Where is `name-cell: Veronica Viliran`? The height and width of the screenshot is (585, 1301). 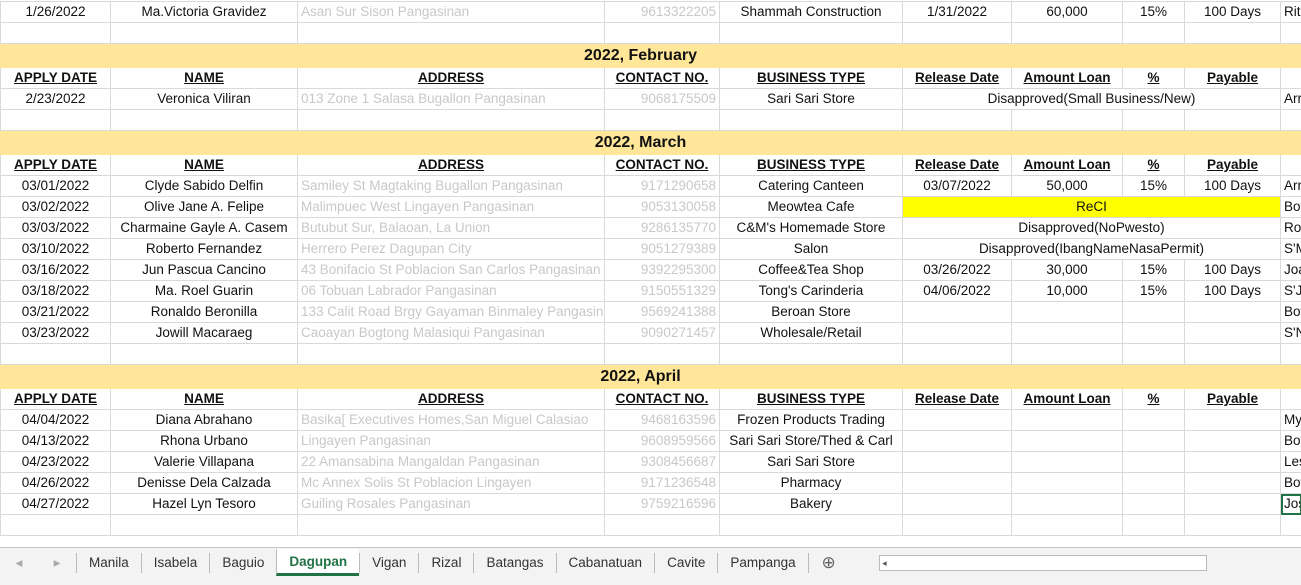 name-cell: Veronica Viliran is located at coordinates (204, 99).